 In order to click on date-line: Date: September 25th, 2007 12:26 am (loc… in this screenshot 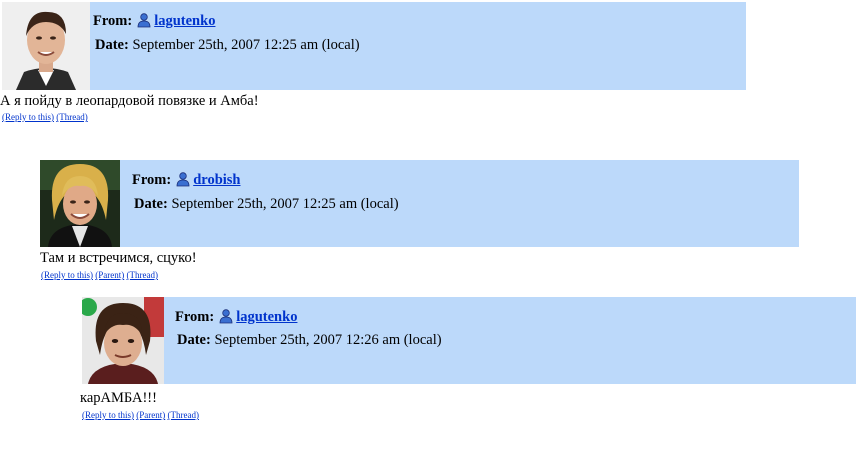, I will do `click(309, 340)`.